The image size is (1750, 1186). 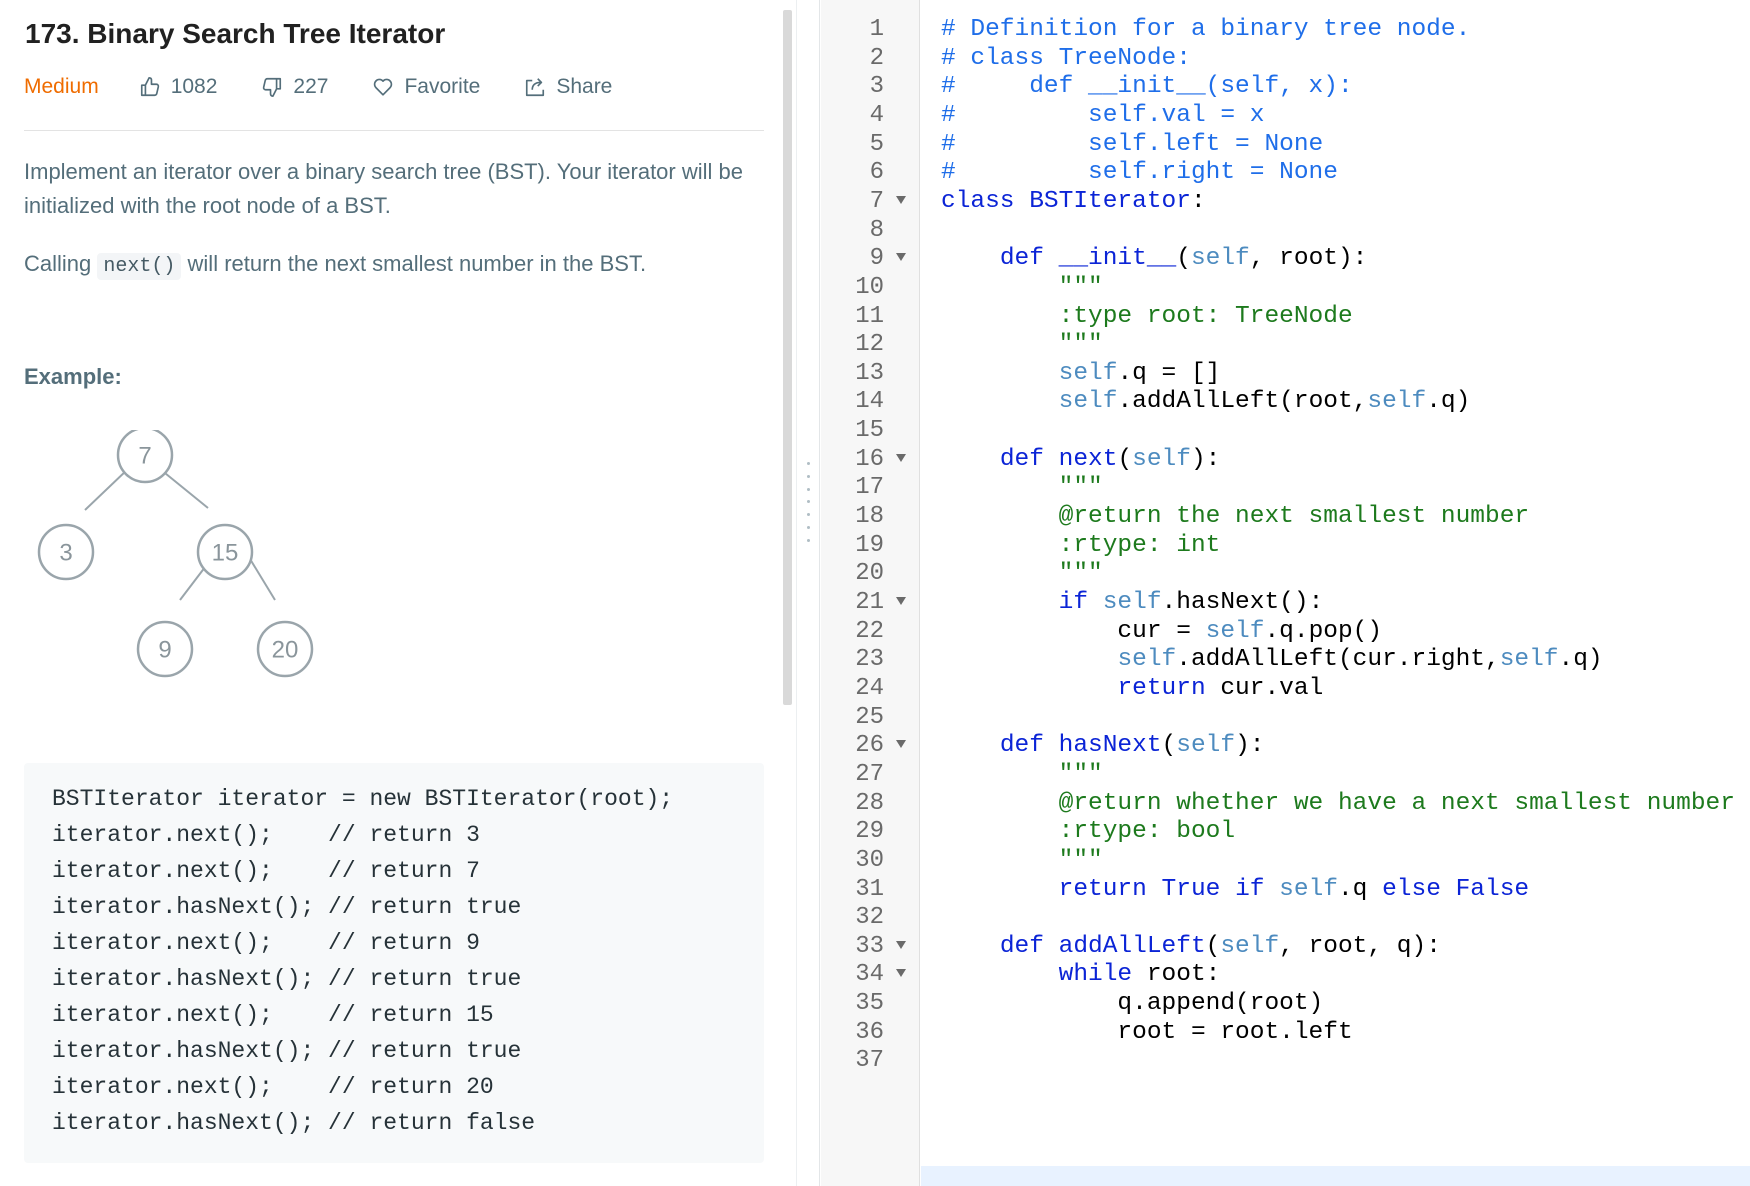 I want to click on line-number: 10, so click(x=869, y=287).